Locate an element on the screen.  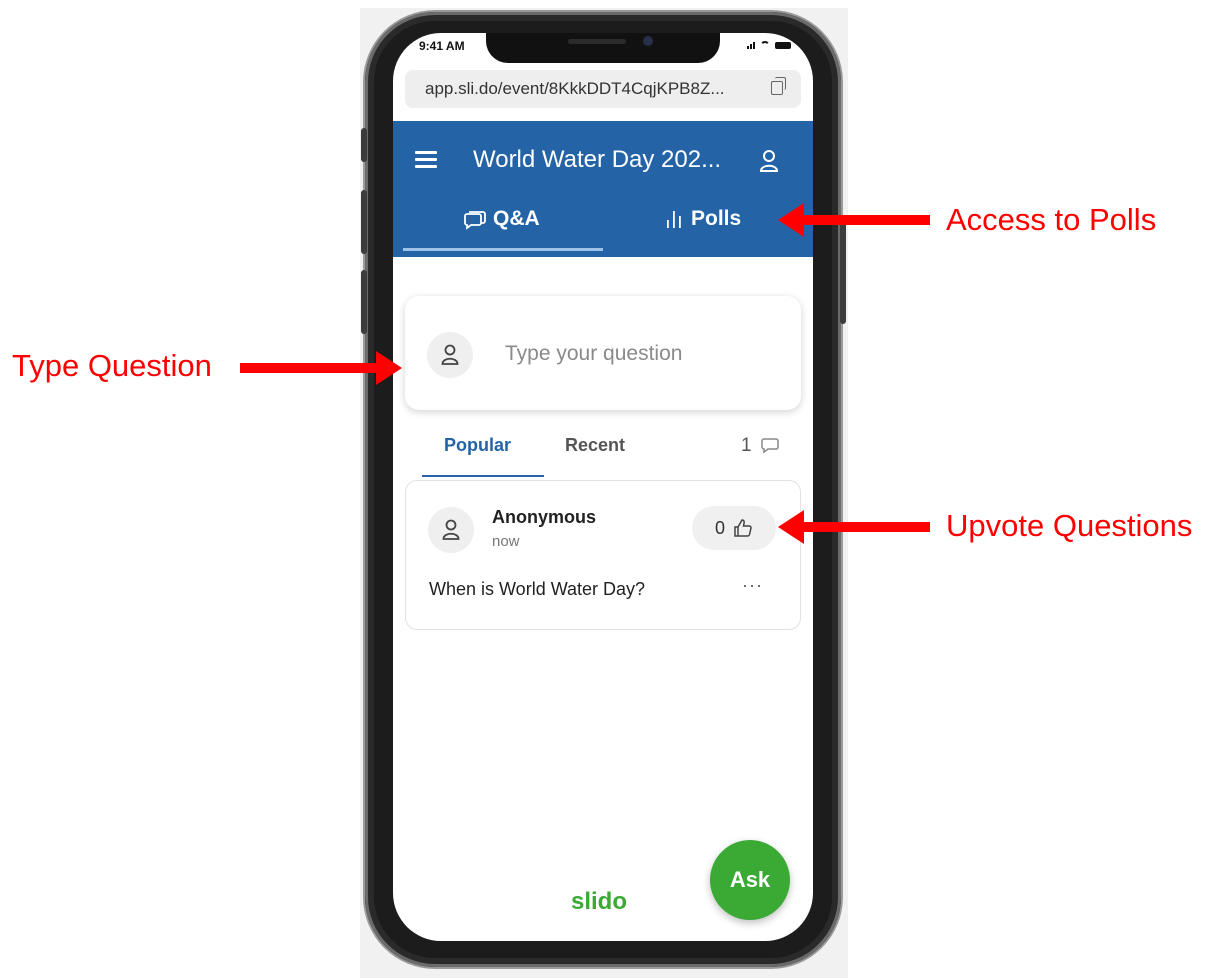
app-header: World Water Day 202... Q&A Polls is located at coordinates (603, 189).